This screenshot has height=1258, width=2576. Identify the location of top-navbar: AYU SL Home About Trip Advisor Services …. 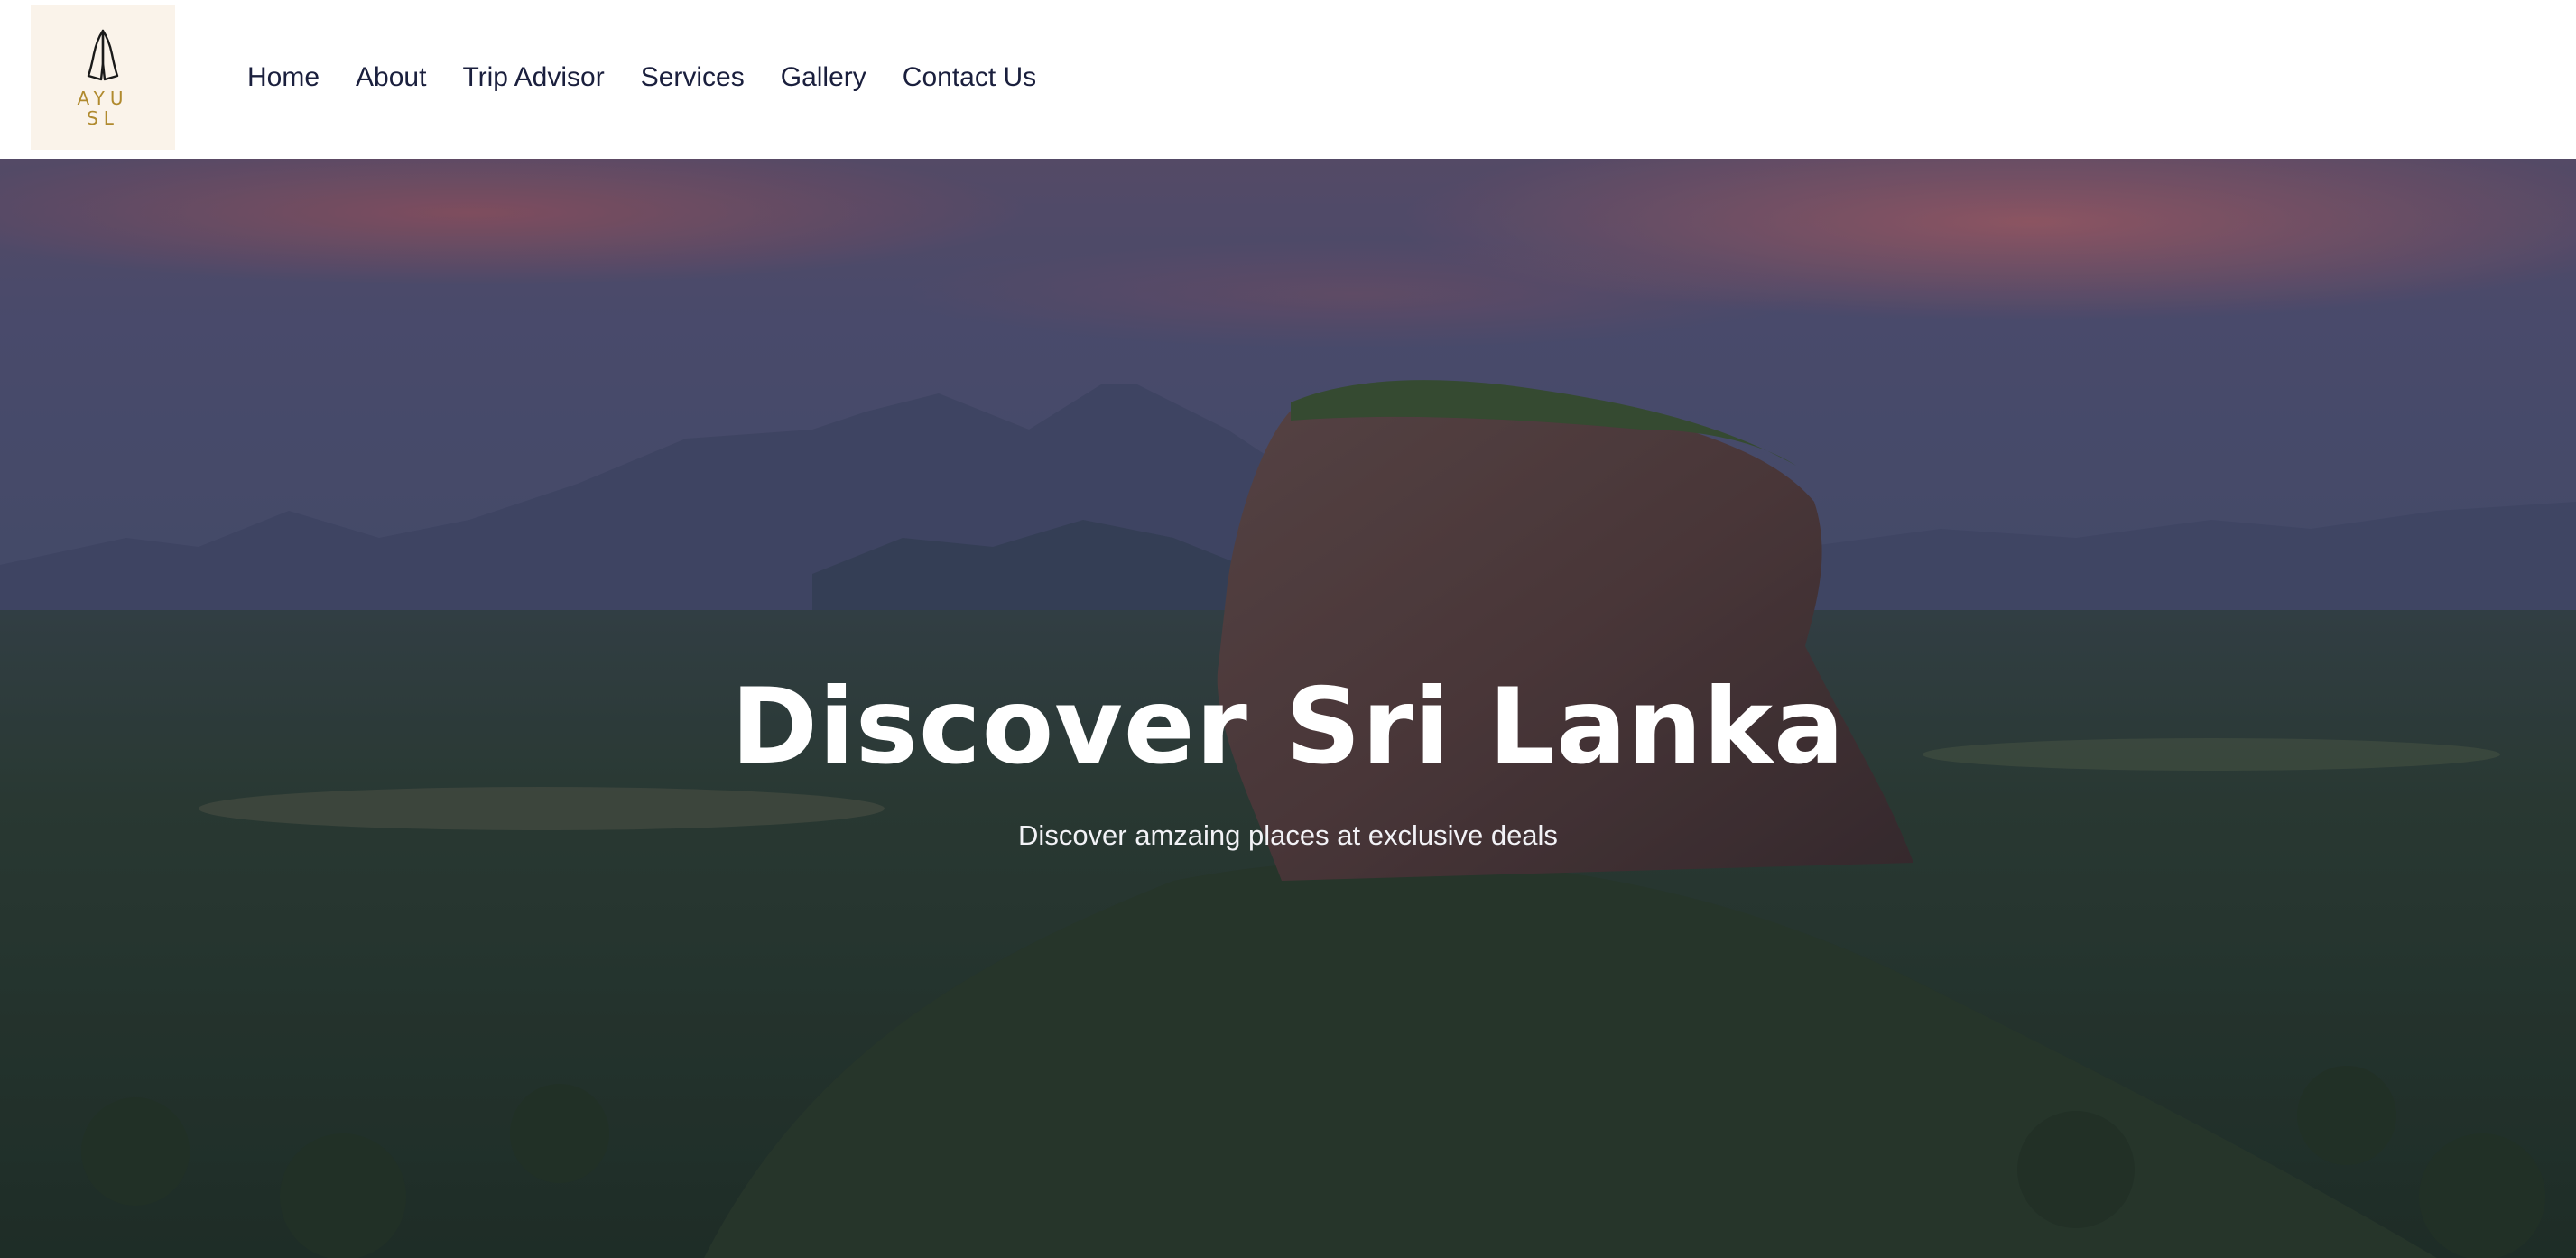
(1288, 79).